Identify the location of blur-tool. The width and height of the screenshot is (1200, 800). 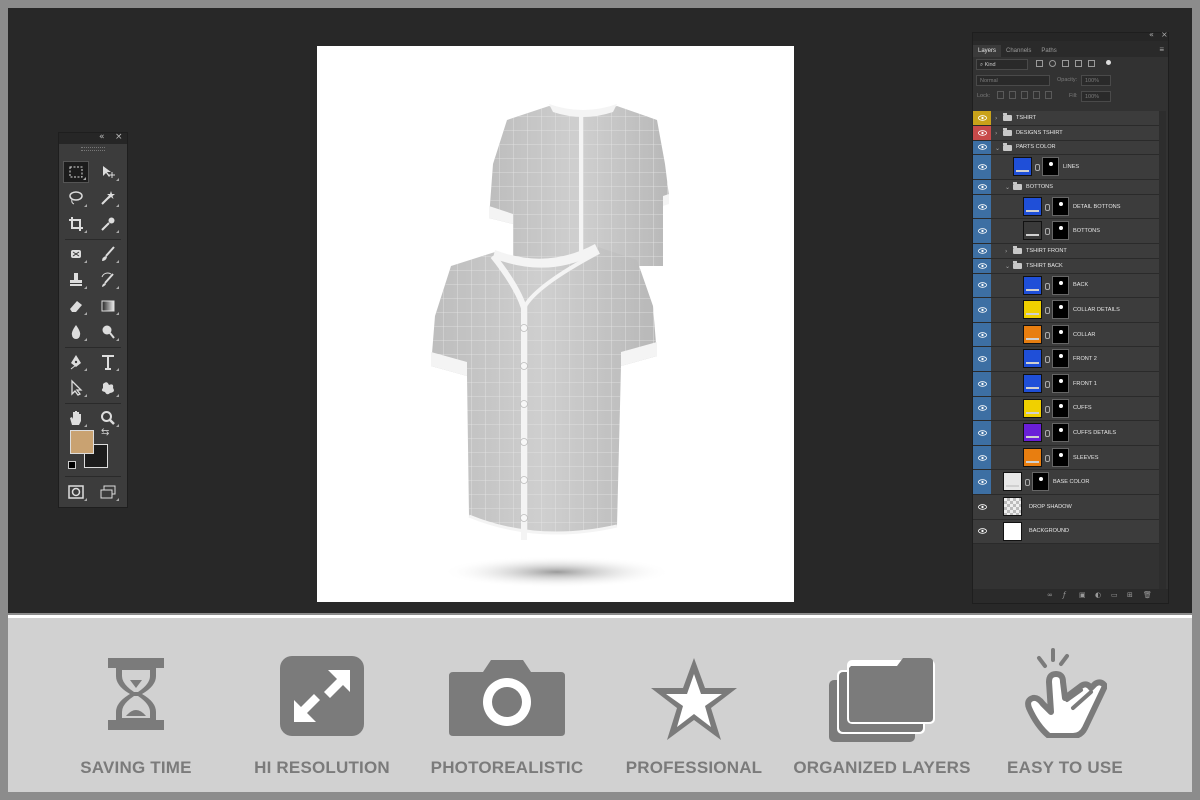
(76, 332).